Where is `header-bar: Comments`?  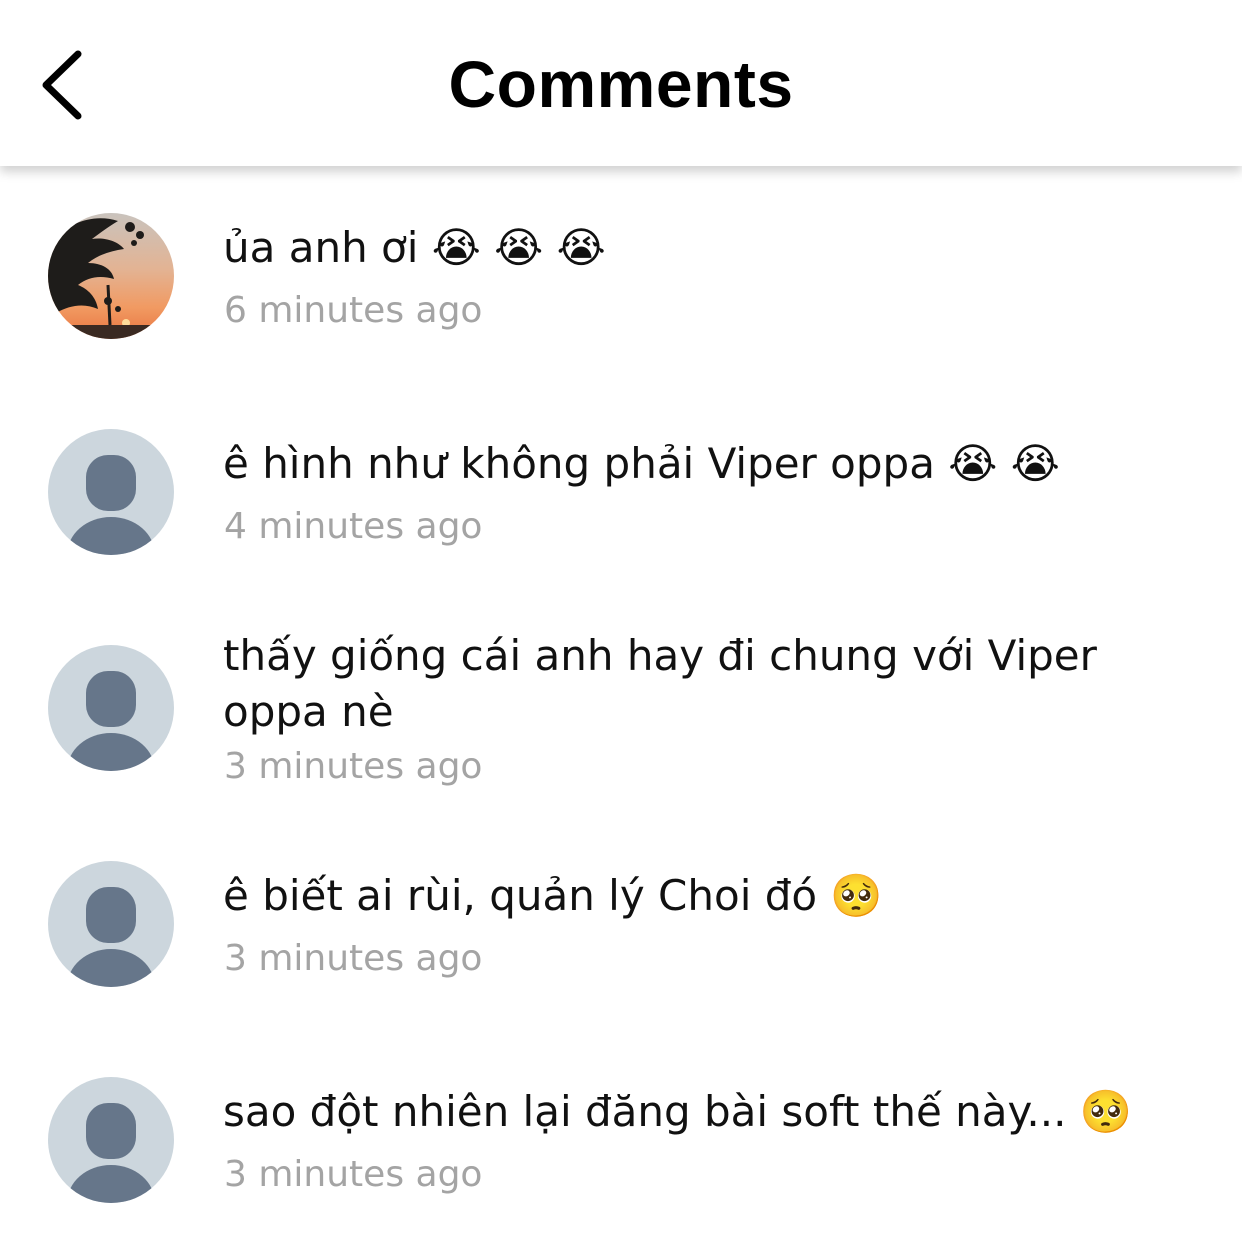 header-bar: Comments is located at coordinates (621, 83).